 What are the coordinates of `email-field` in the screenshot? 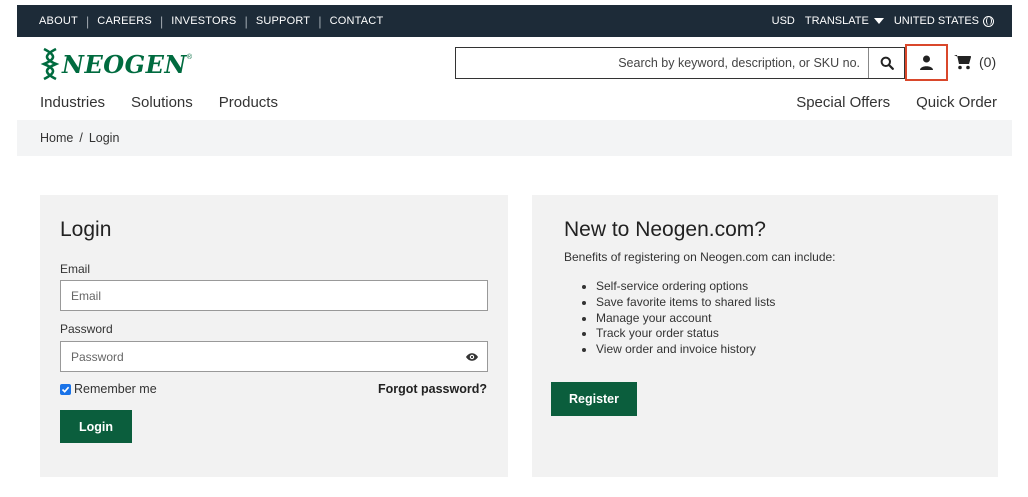 It's located at (274, 295).